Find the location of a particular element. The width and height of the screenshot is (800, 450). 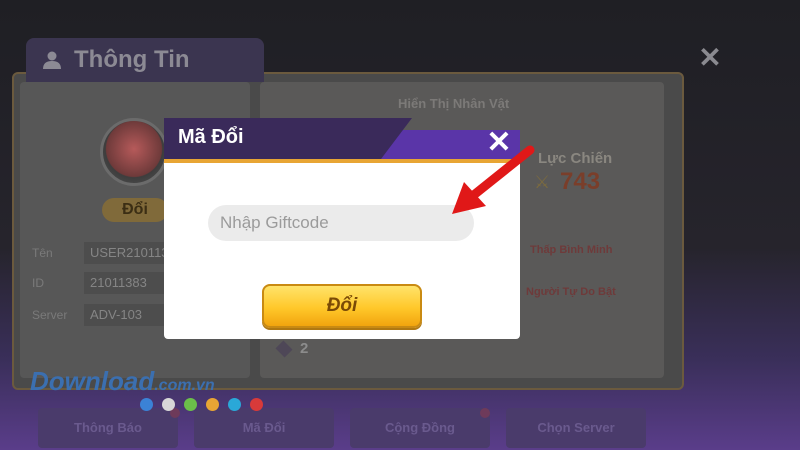

watermark: Download.com.vn is located at coordinates (122, 381).